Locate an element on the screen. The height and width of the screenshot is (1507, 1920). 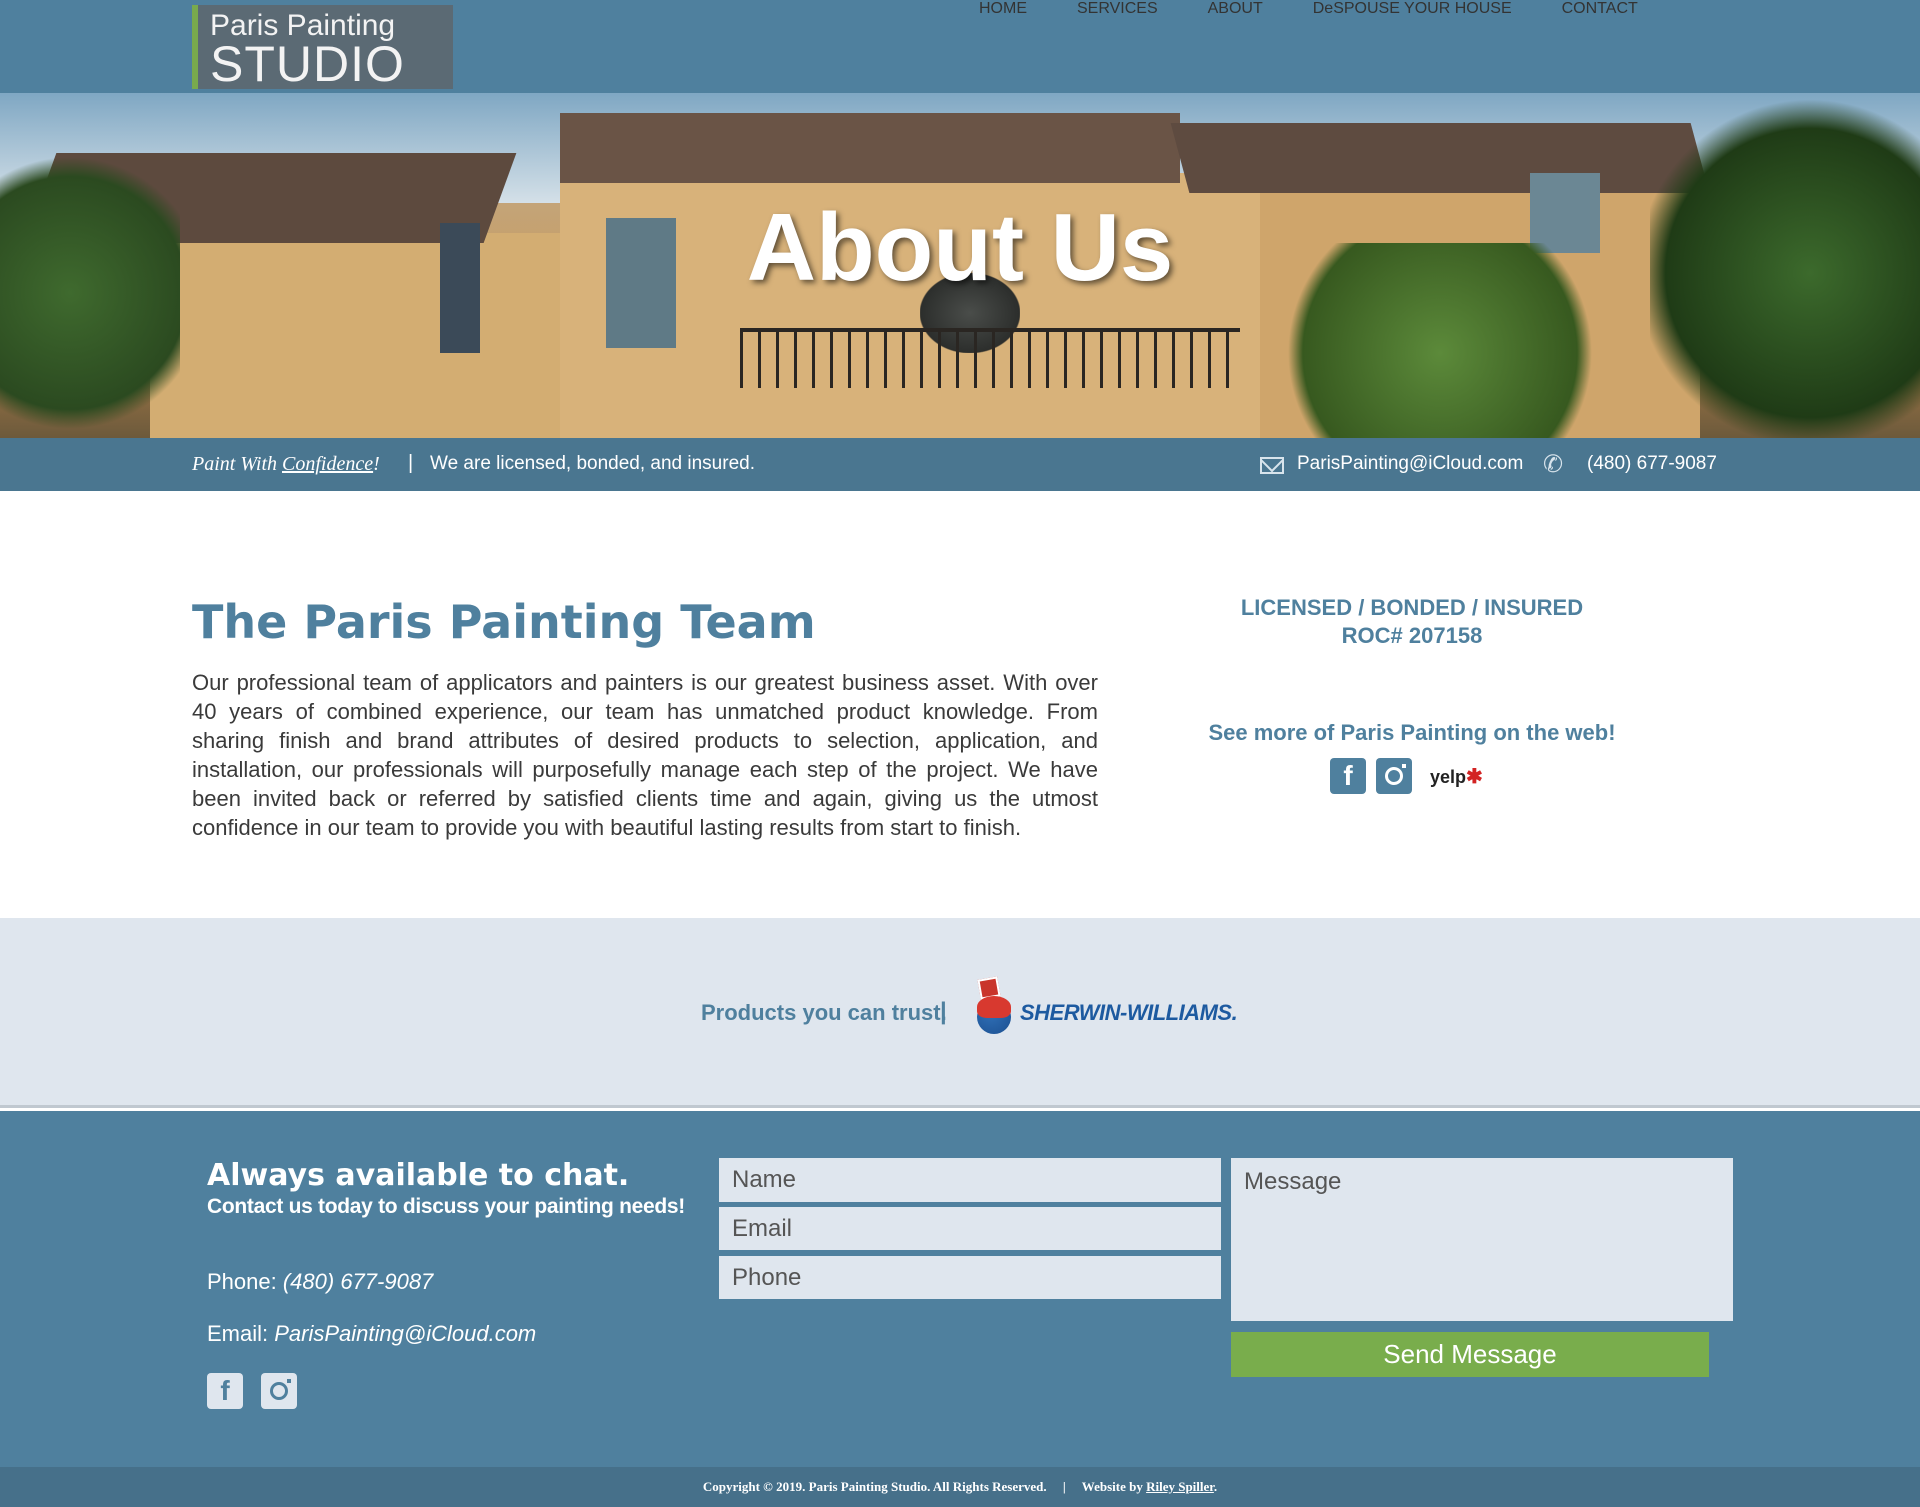
licensed-text: We are licensed, bonded, and insured. is located at coordinates (592, 463).